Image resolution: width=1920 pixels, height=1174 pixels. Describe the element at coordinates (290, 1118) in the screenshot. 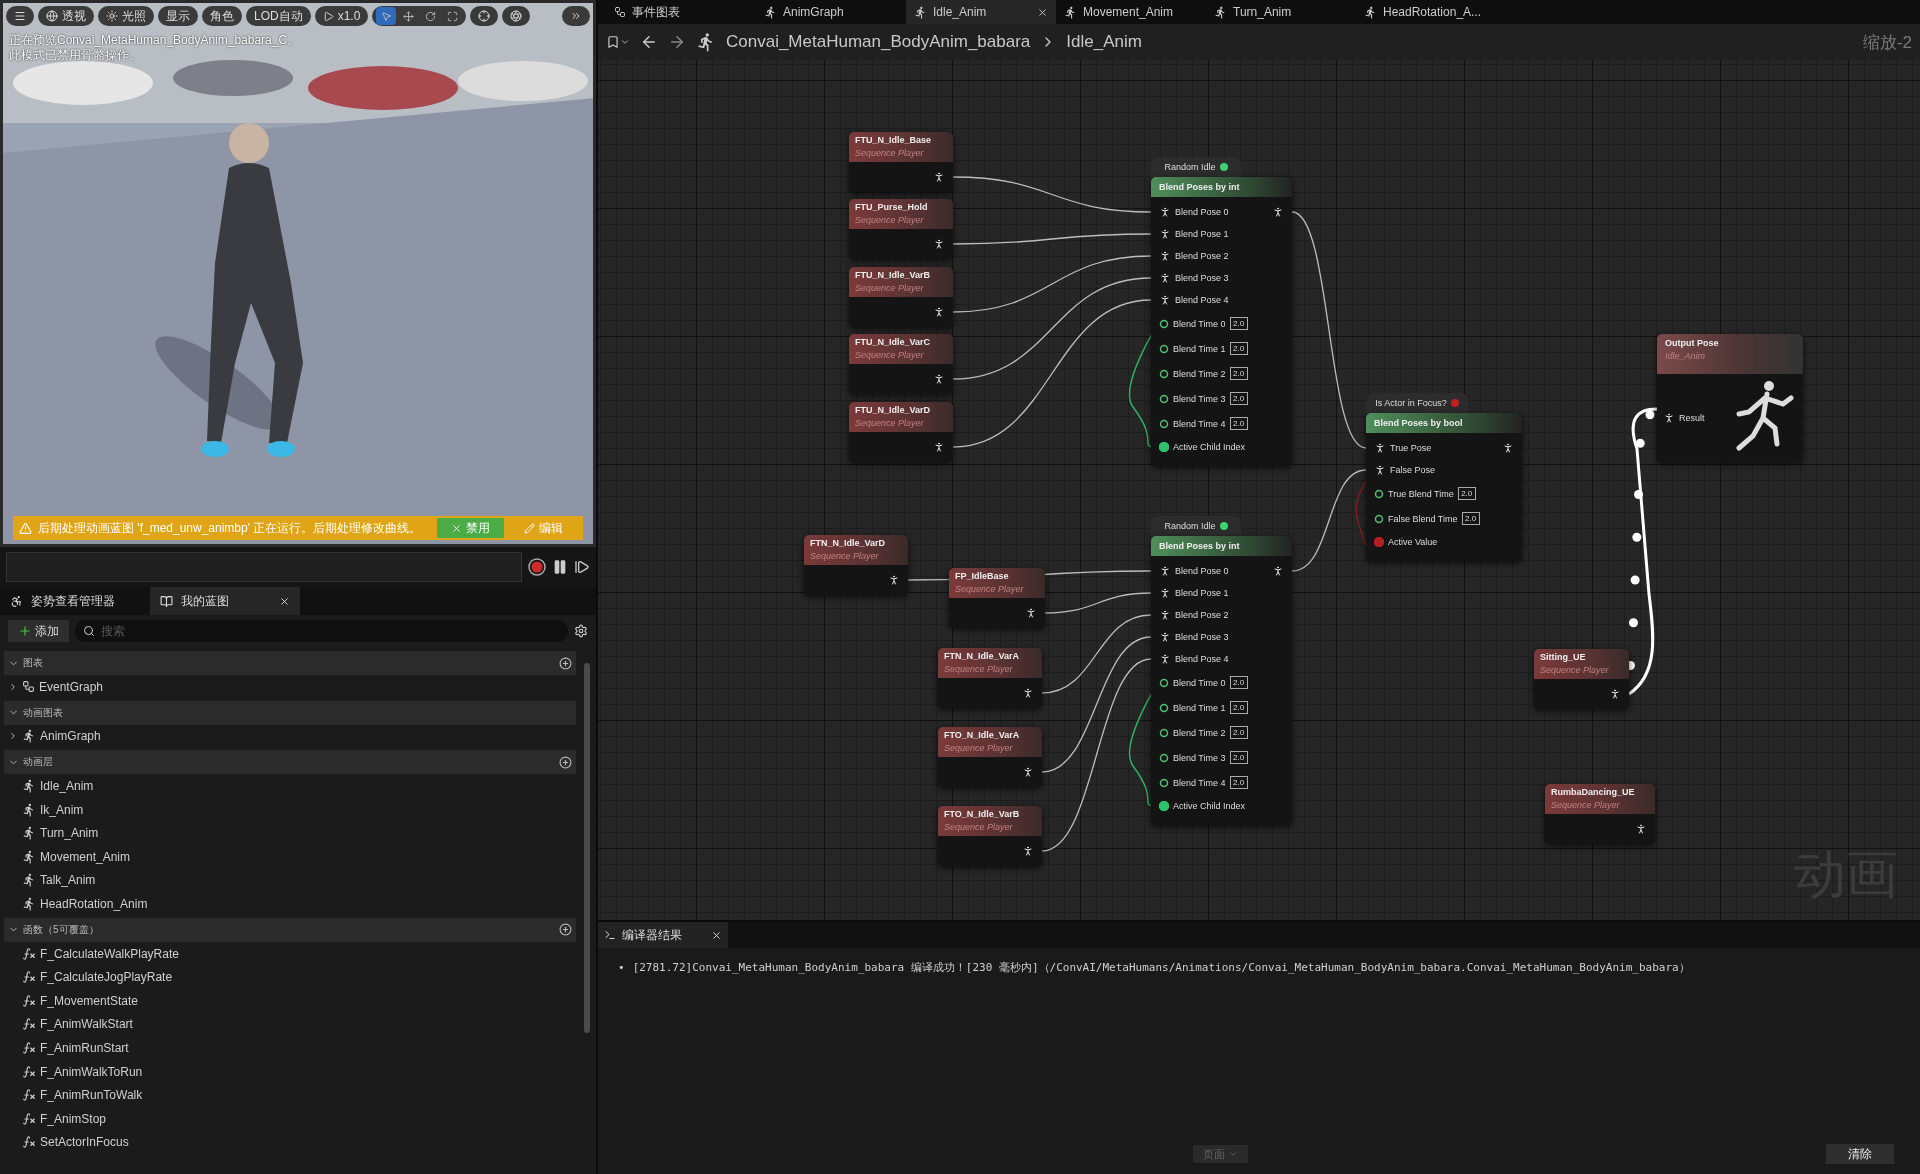

I see `tree-item: F_AnimStop` at that location.